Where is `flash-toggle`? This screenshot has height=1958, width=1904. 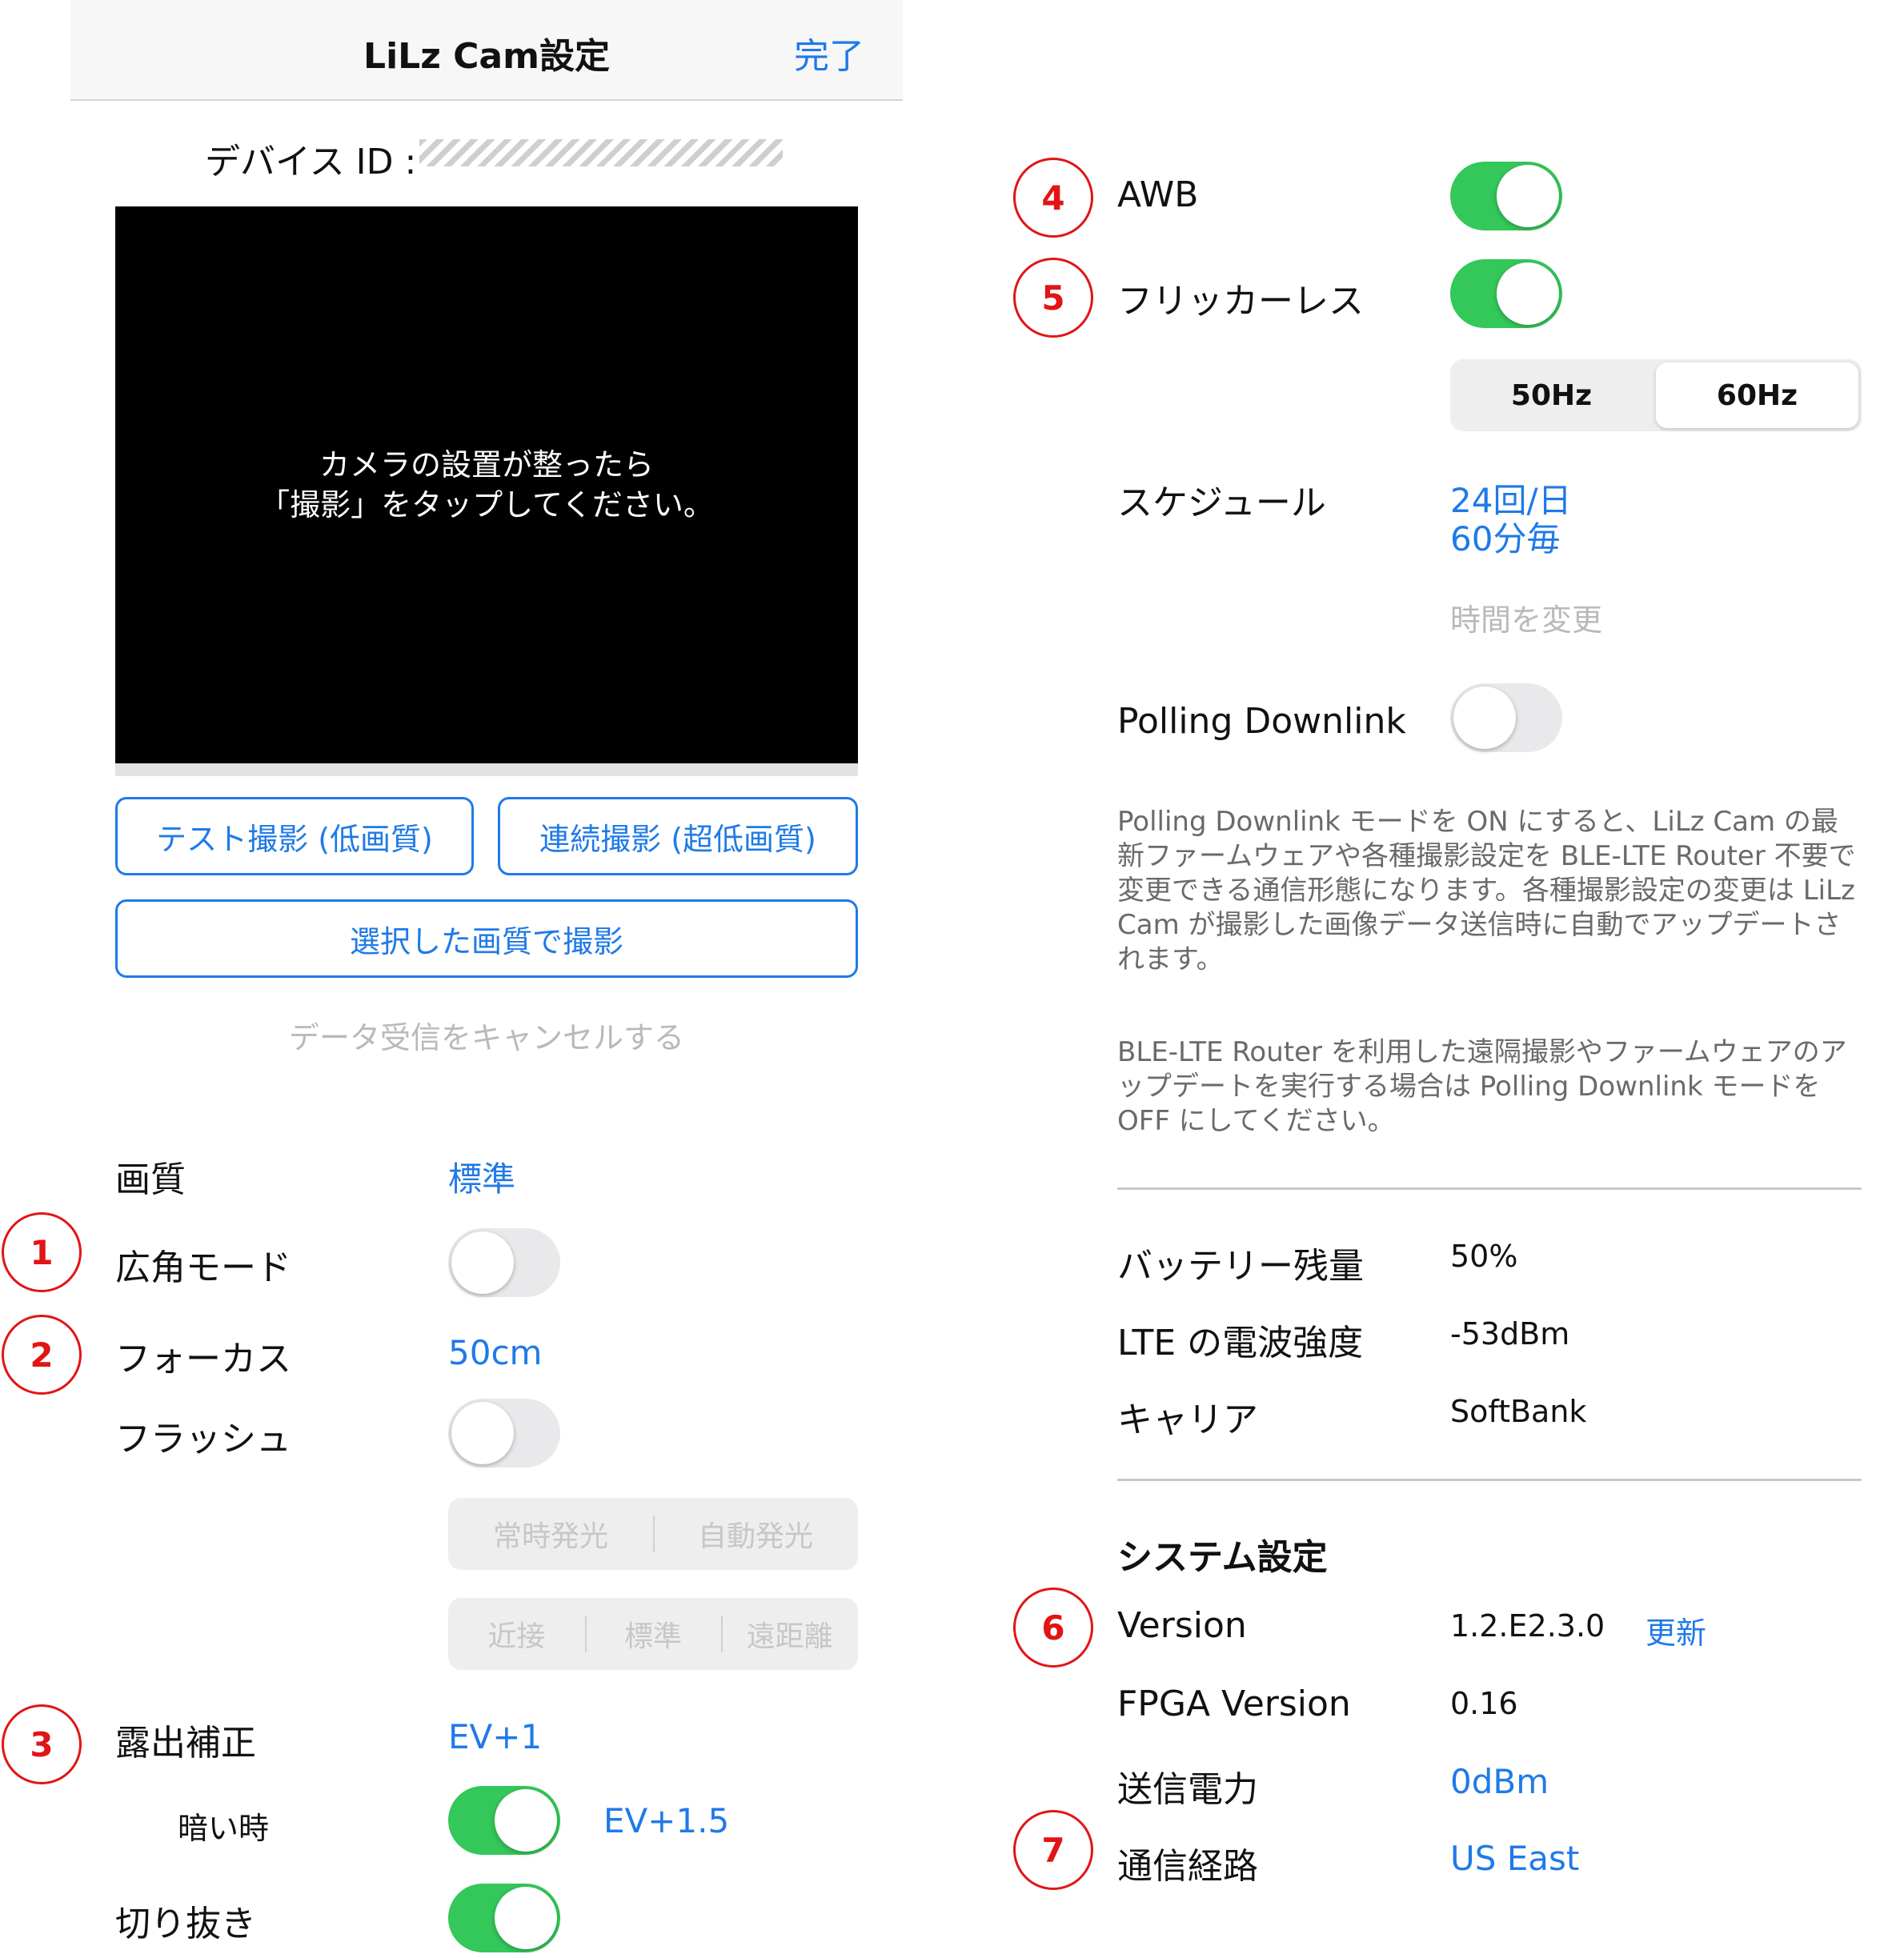 flash-toggle is located at coordinates (504, 1433).